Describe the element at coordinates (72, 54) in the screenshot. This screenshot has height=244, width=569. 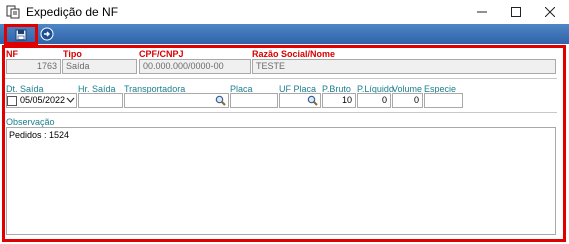
I see `tipo-label: Tipo` at that location.